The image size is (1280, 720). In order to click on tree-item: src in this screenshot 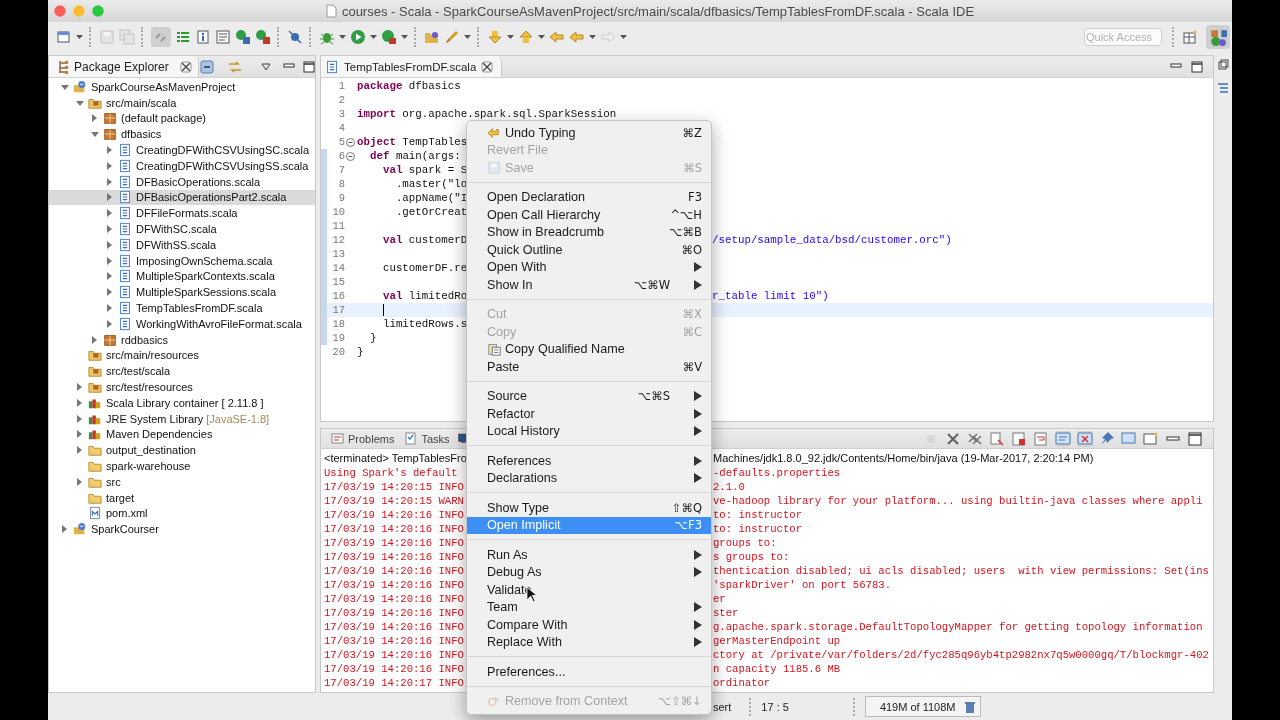, I will do `click(182, 481)`.